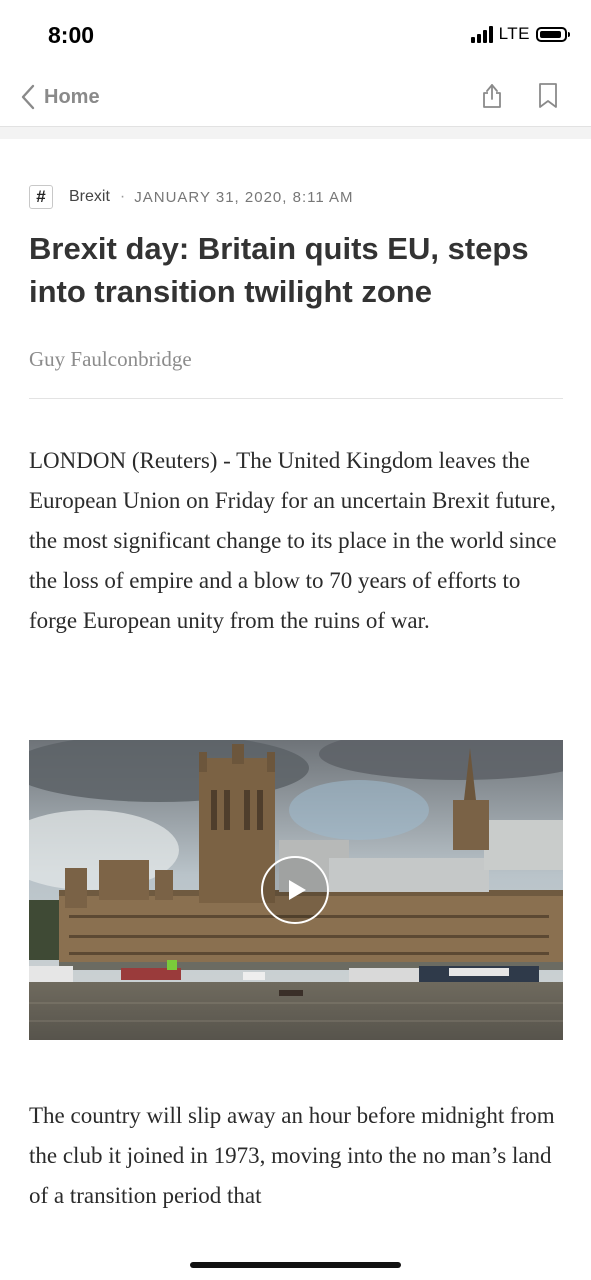 The height and width of the screenshot is (1280, 591). Describe the element at coordinates (296, 398) in the screenshot. I see `byline-divider` at that location.